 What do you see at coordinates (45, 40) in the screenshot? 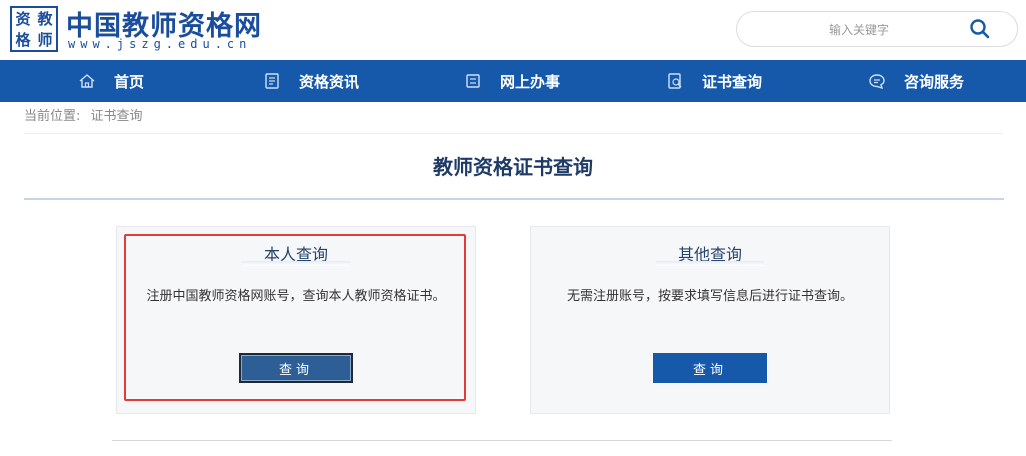
I see `logo-char: 师` at bounding box center [45, 40].